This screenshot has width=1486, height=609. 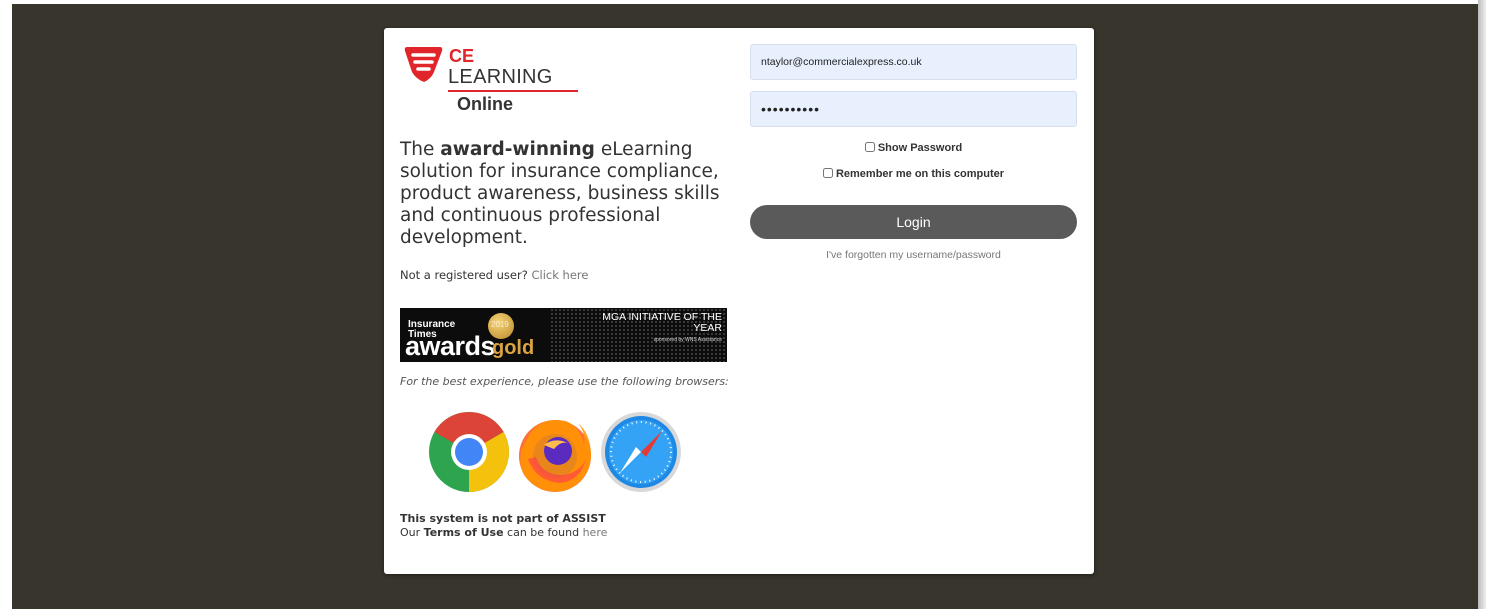 What do you see at coordinates (420, 149) in the screenshot?
I see `tagline-prefix: The` at bounding box center [420, 149].